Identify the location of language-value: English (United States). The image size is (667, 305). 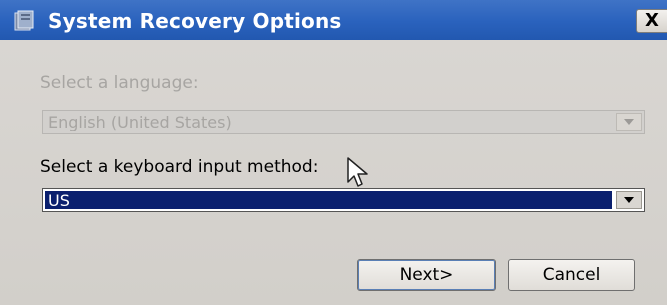
(140, 122).